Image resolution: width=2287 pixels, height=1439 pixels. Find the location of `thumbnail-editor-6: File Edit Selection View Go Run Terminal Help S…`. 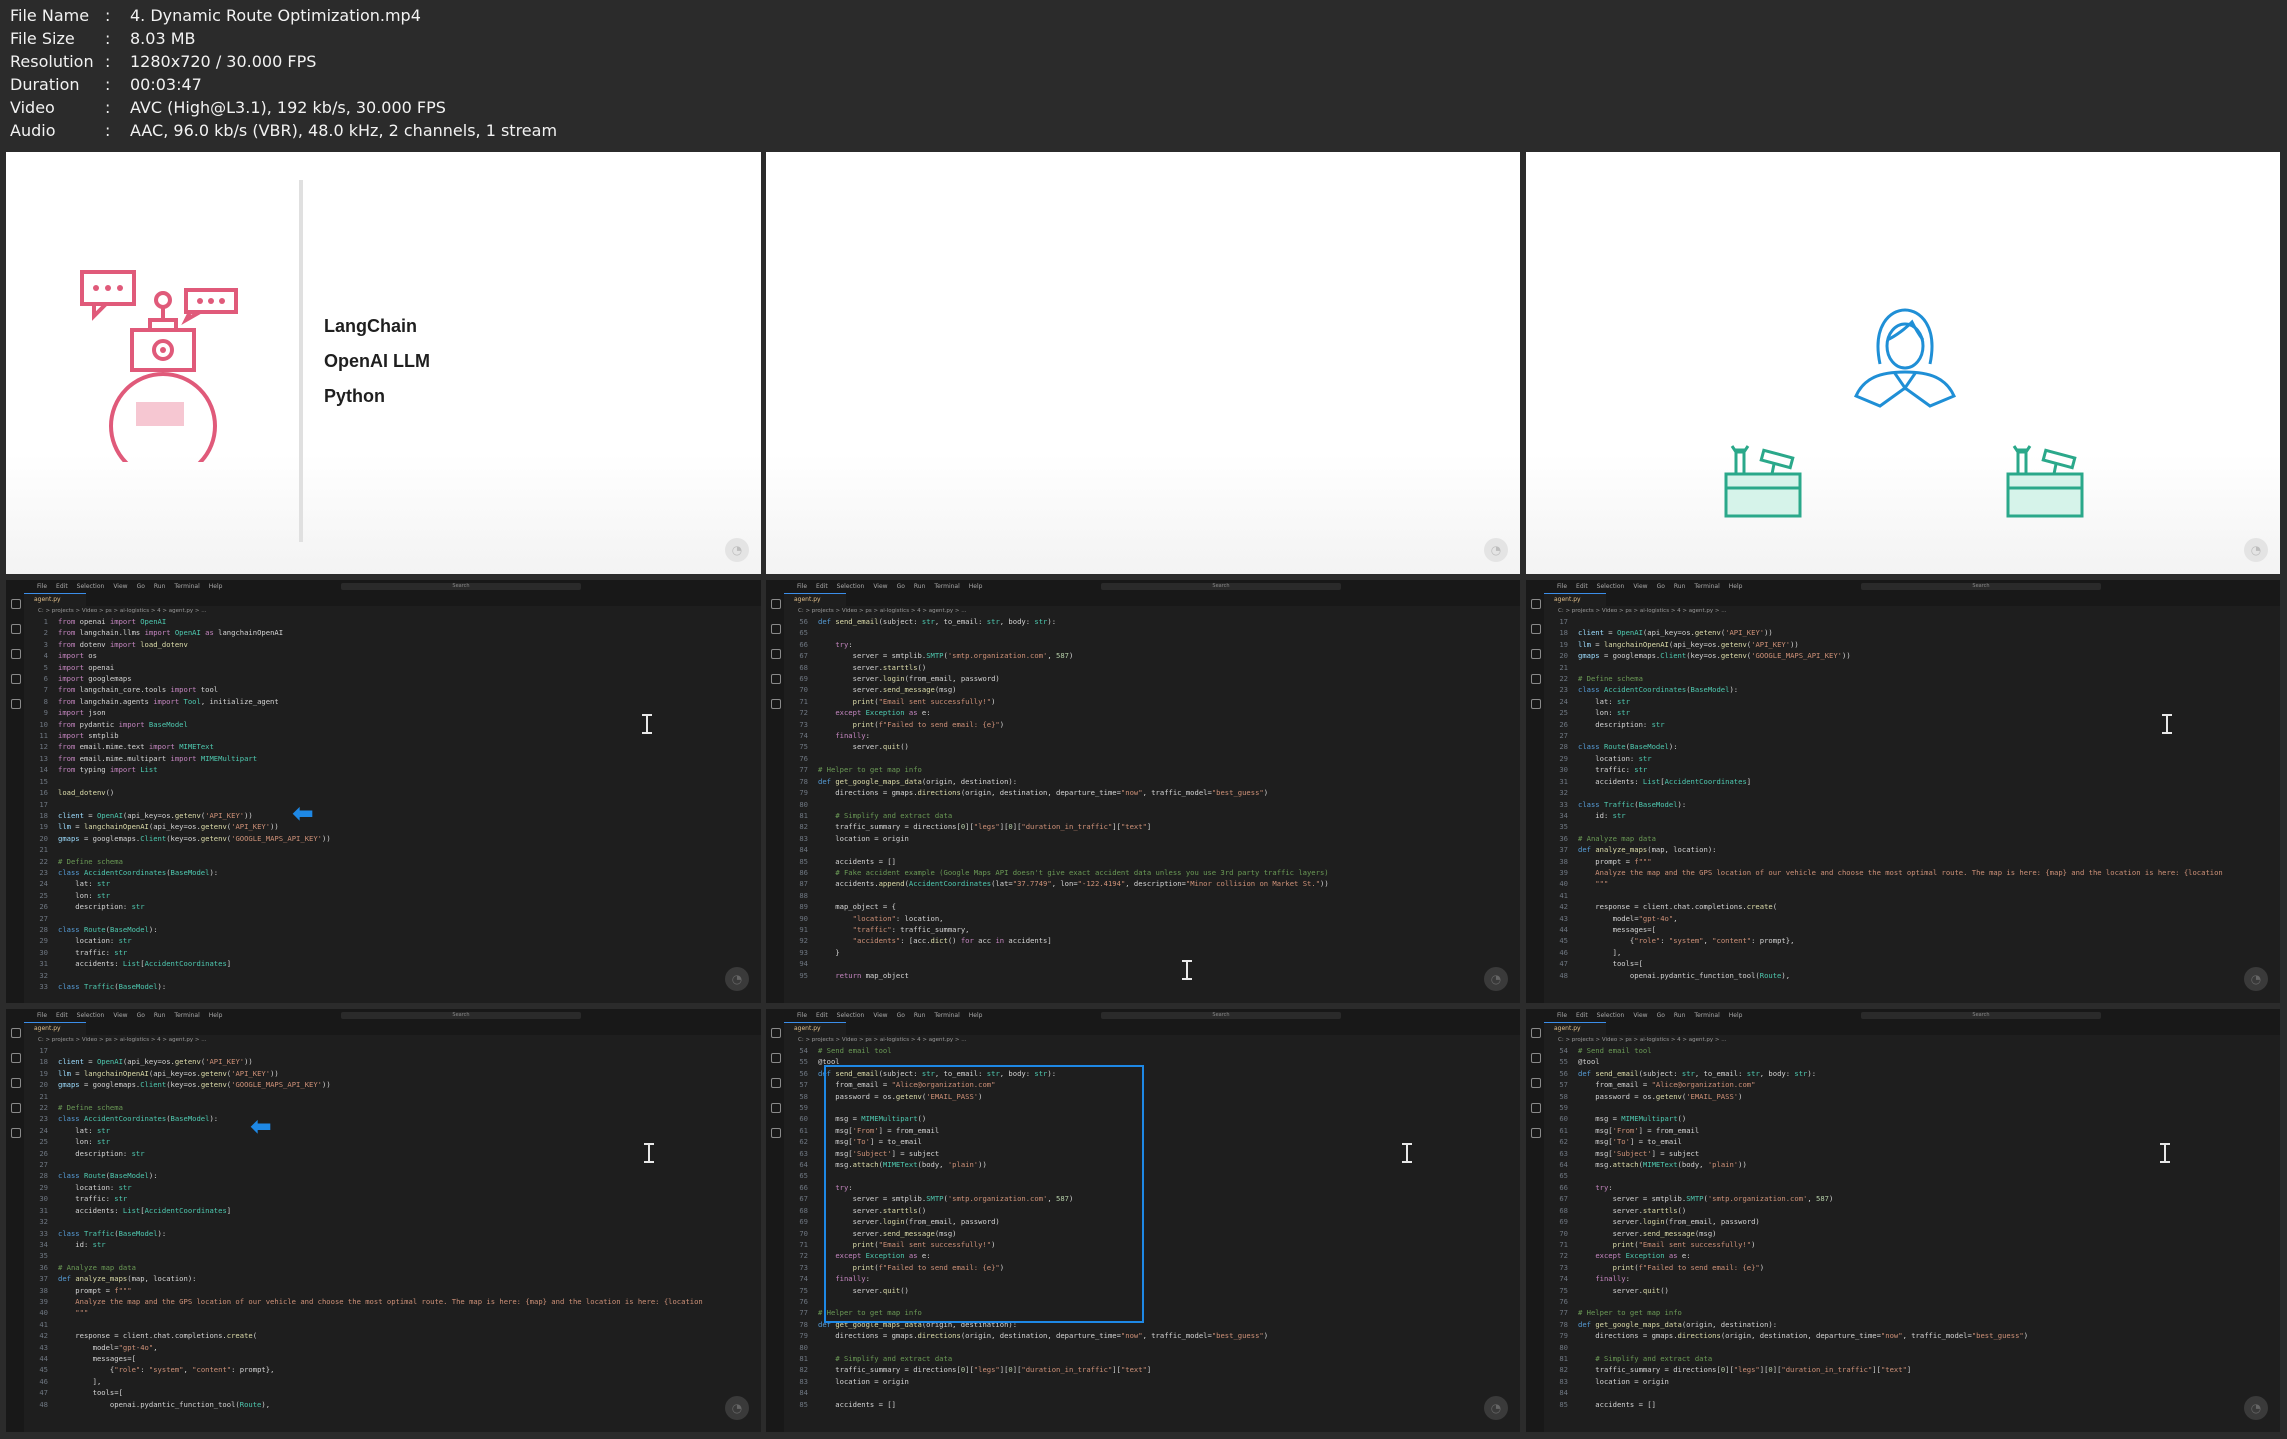

thumbnail-editor-6: File Edit Selection View Go Run Terminal Help S… is located at coordinates (1903, 1220).